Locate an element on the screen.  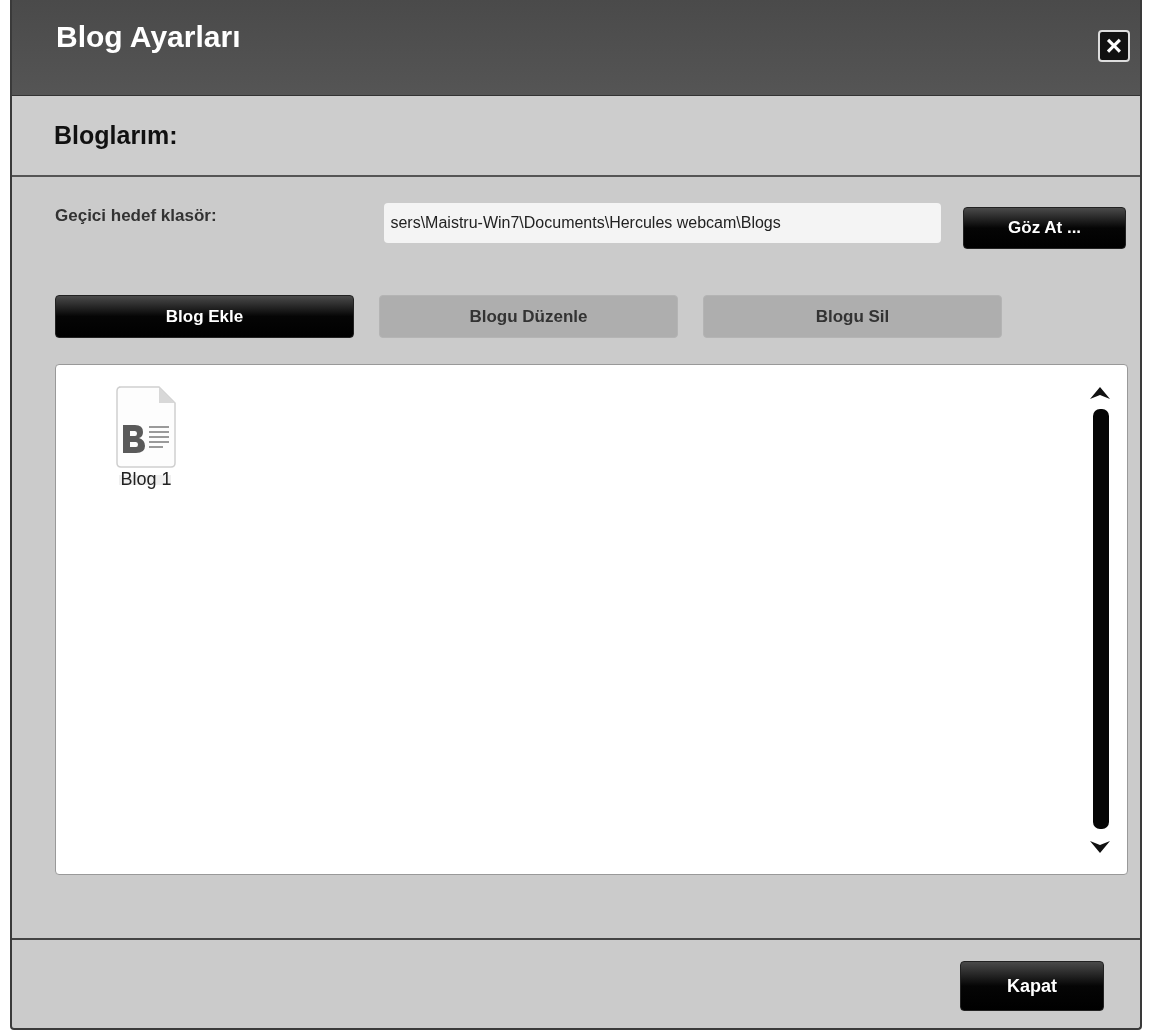
action-button: Blog Ekle is located at coordinates (204, 316).